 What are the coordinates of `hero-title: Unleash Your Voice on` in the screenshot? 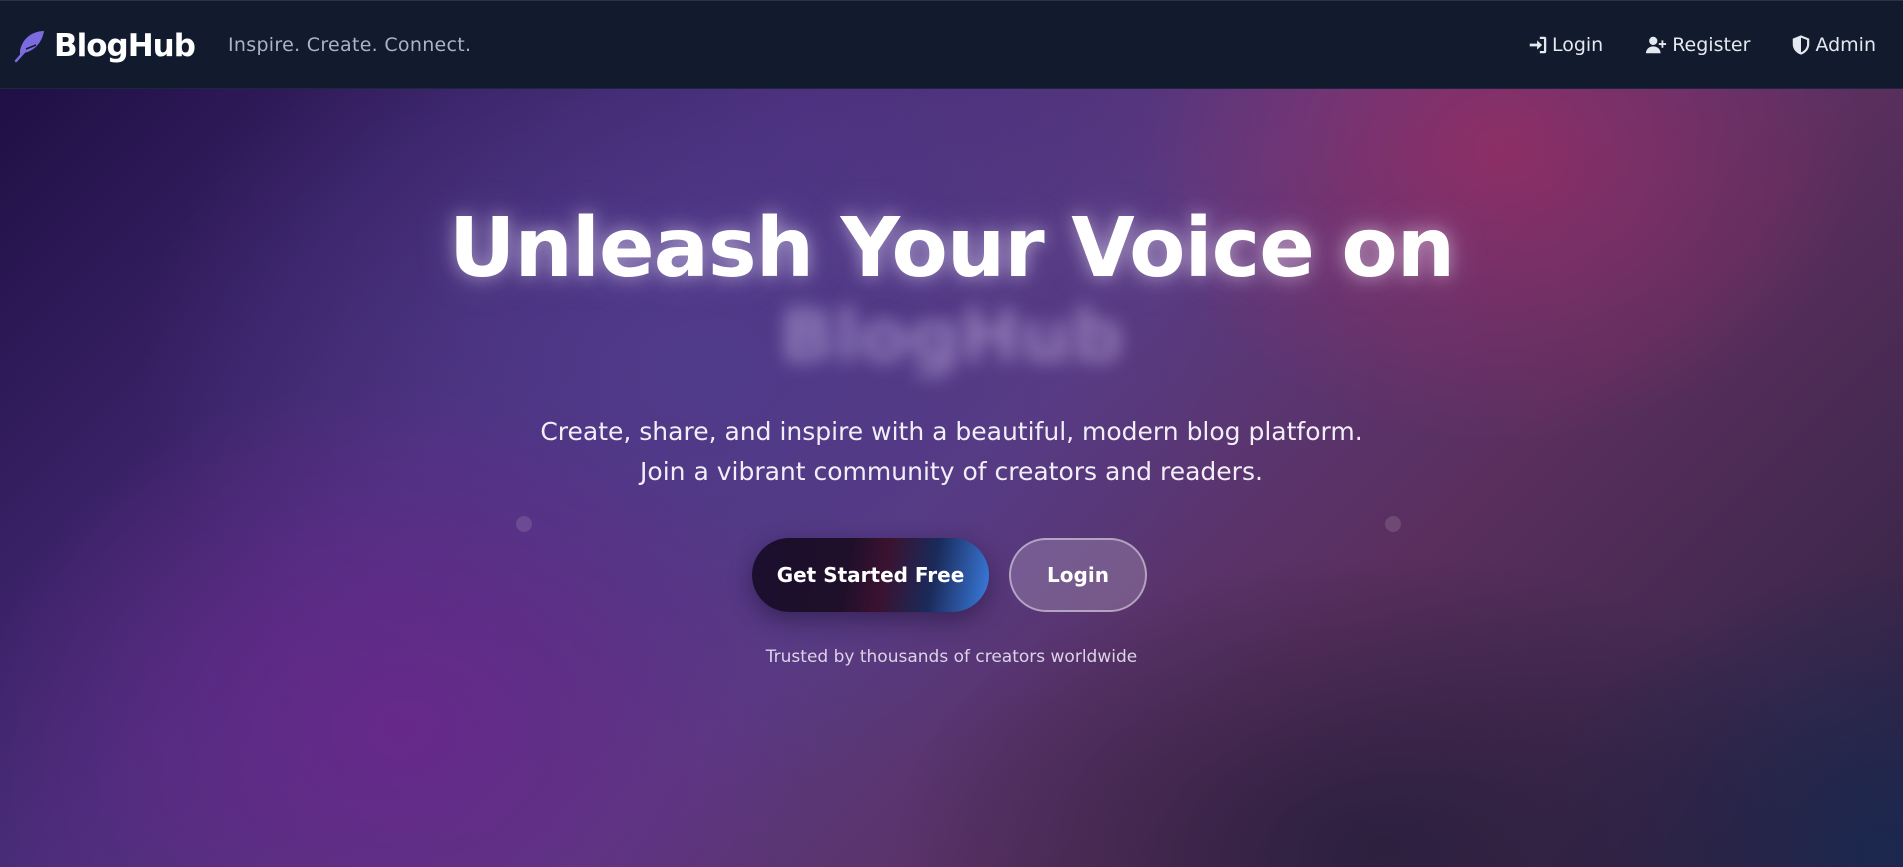 It's located at (951, 248).